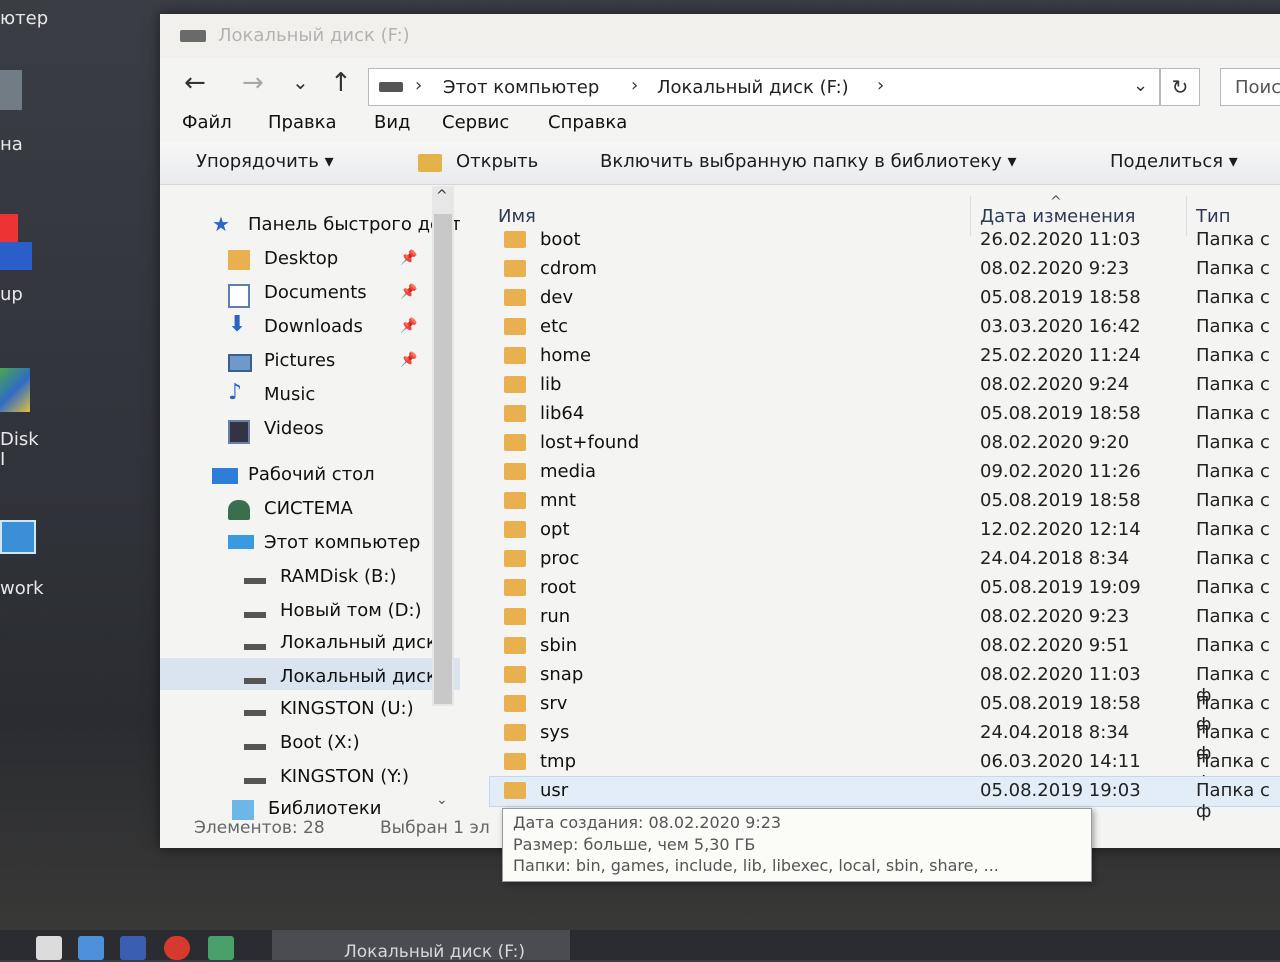 Image resolution: width=1280 pixels, height=962 pixels. I want to click on search-box: Поис, so click(1250, 87).